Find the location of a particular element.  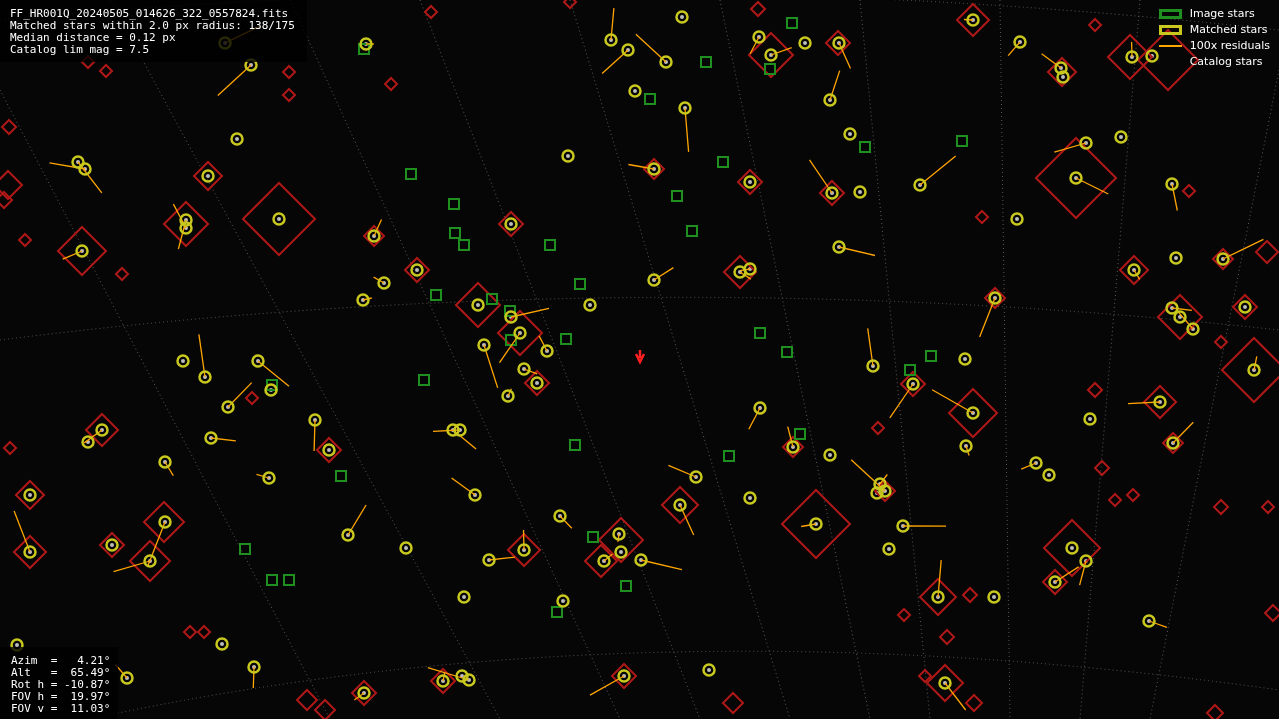

pointing-value: Alt = 65.49° is located at coordinates (61, 673).